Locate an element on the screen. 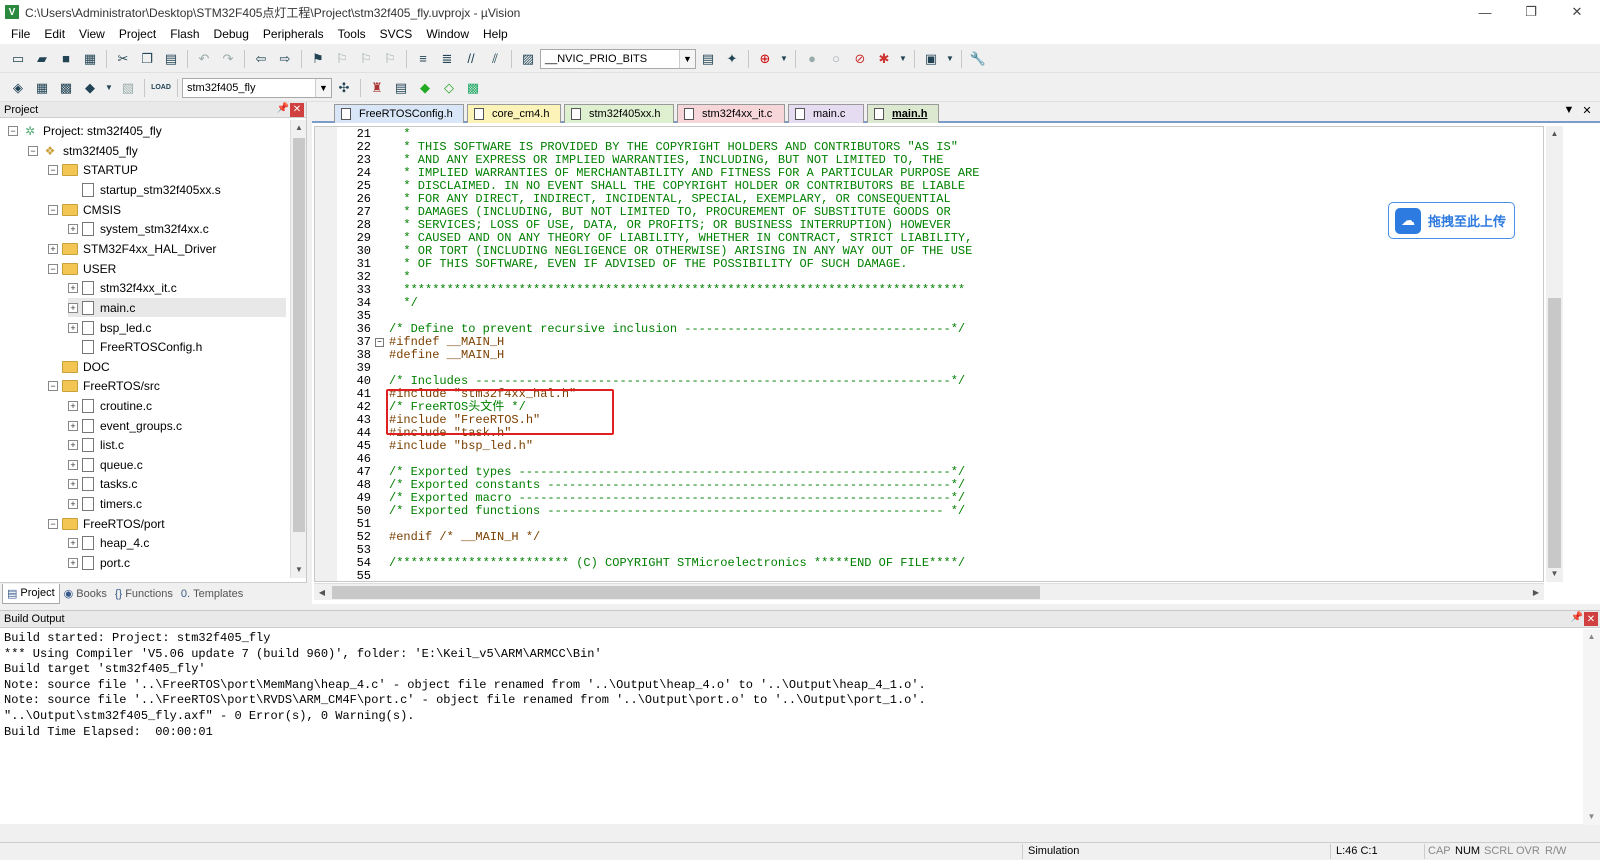 The image size is (1600, 860). tree-group-doc: DOC is located at coordinates (79, 366).